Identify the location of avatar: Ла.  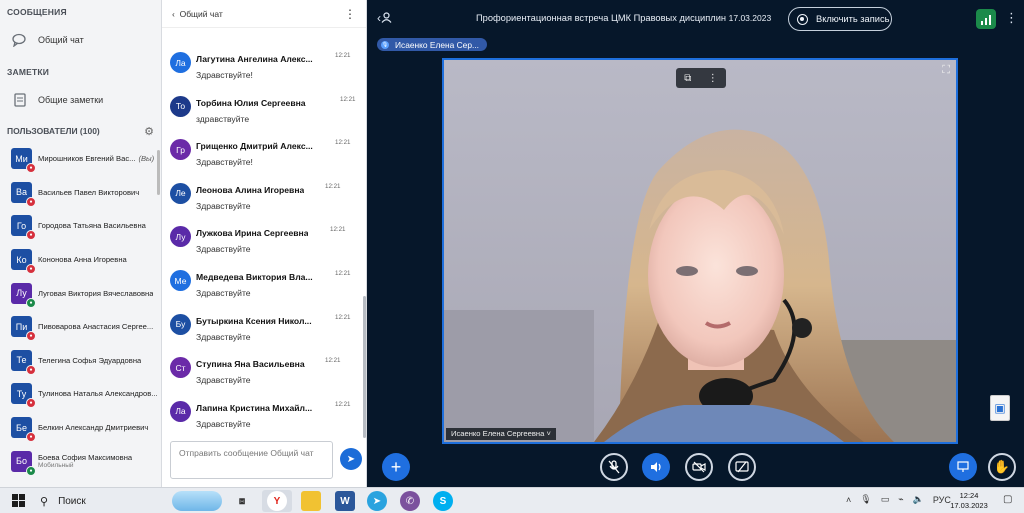
(180, 411).